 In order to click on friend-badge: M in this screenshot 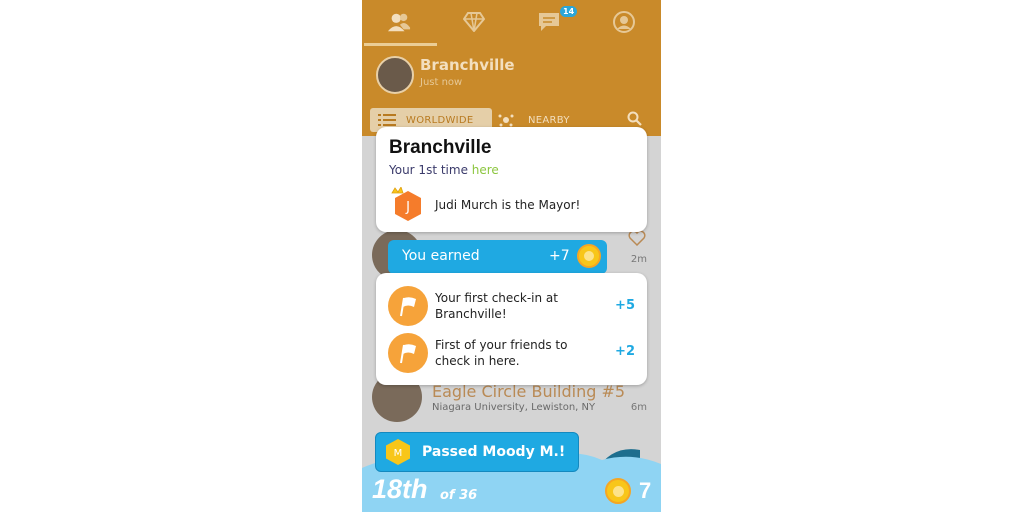, I will do `click(398, 452)`.